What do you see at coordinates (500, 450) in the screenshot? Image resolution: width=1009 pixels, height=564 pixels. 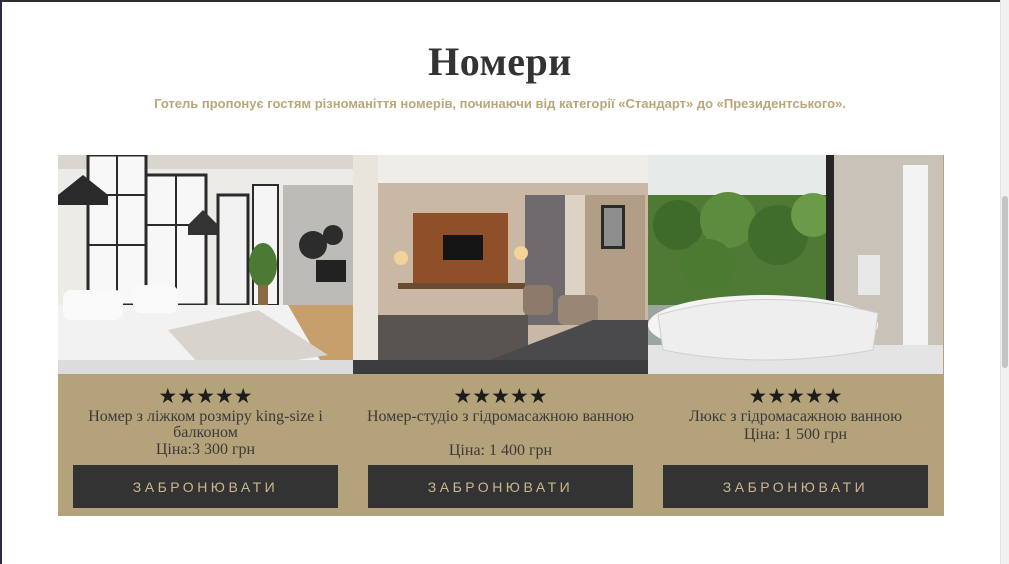 I see `room-price: Ціна: 1 400 грн` at bounding box center [500, 450].